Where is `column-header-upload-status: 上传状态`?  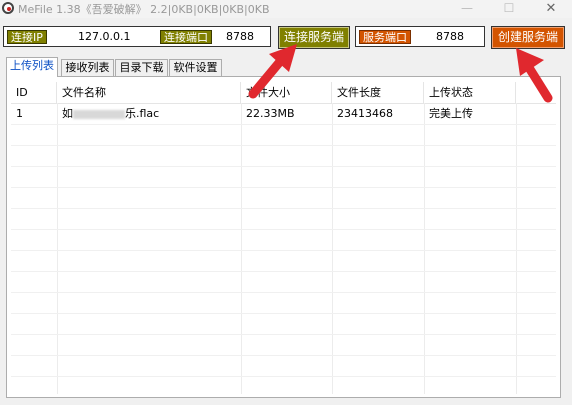
column-header-upload-status: 上传状态 is located at coordinates (470, 92).